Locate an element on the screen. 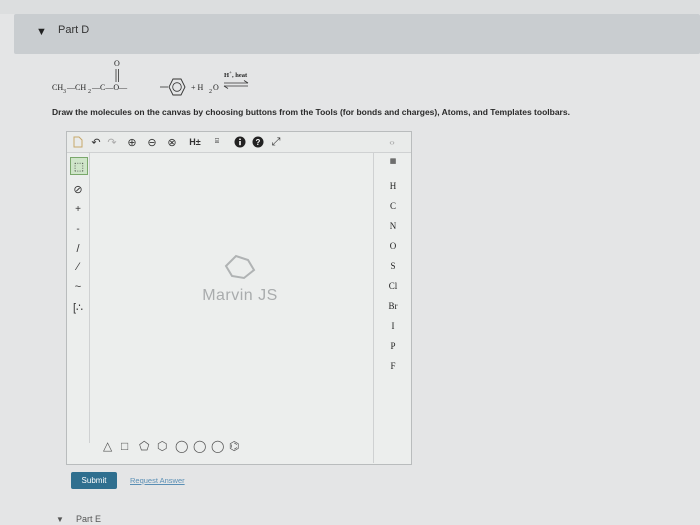 Image resolution: width=700 pixels, height=525 pixels. fullscreen-icon: ⤢ is located at coordinates (276, 142).